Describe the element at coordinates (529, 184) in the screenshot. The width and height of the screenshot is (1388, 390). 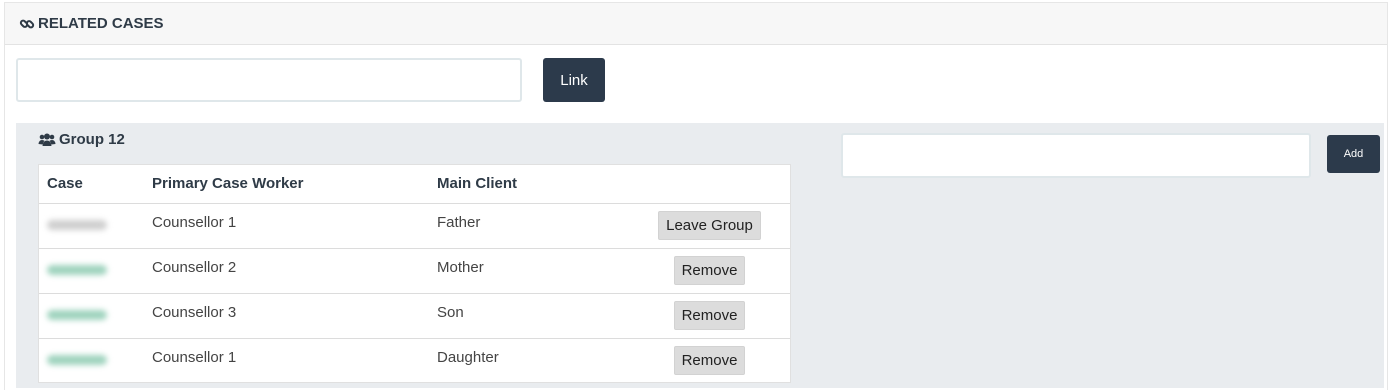
I see `column-header-main-client: Main Client` at that location.